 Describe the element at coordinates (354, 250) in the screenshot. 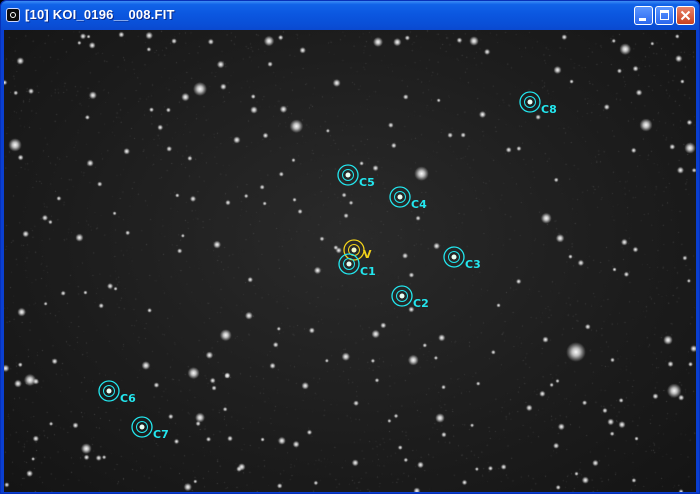

I see `variable-star-aperture` at that location.